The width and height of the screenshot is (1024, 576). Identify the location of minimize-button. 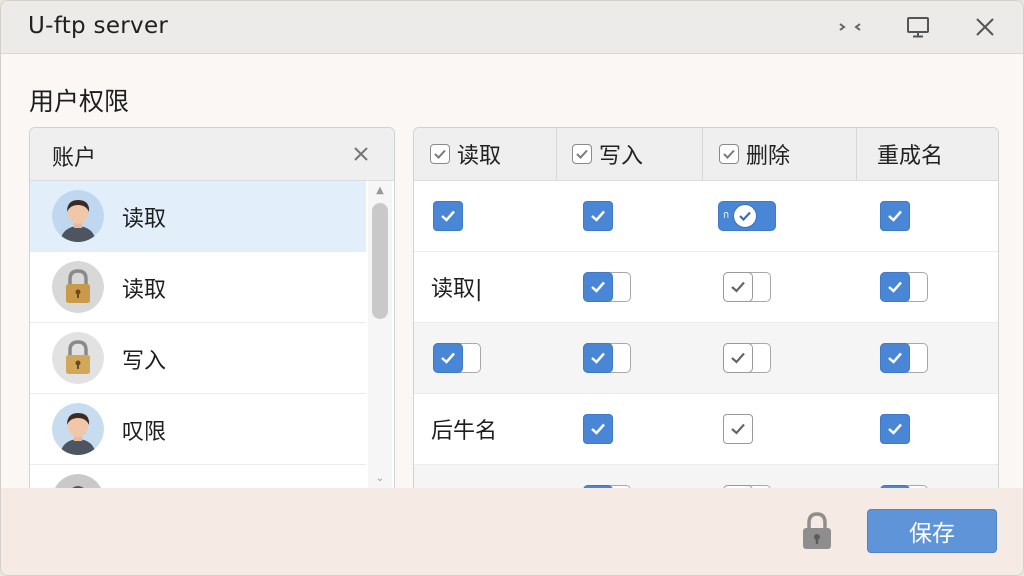
(850, 27).